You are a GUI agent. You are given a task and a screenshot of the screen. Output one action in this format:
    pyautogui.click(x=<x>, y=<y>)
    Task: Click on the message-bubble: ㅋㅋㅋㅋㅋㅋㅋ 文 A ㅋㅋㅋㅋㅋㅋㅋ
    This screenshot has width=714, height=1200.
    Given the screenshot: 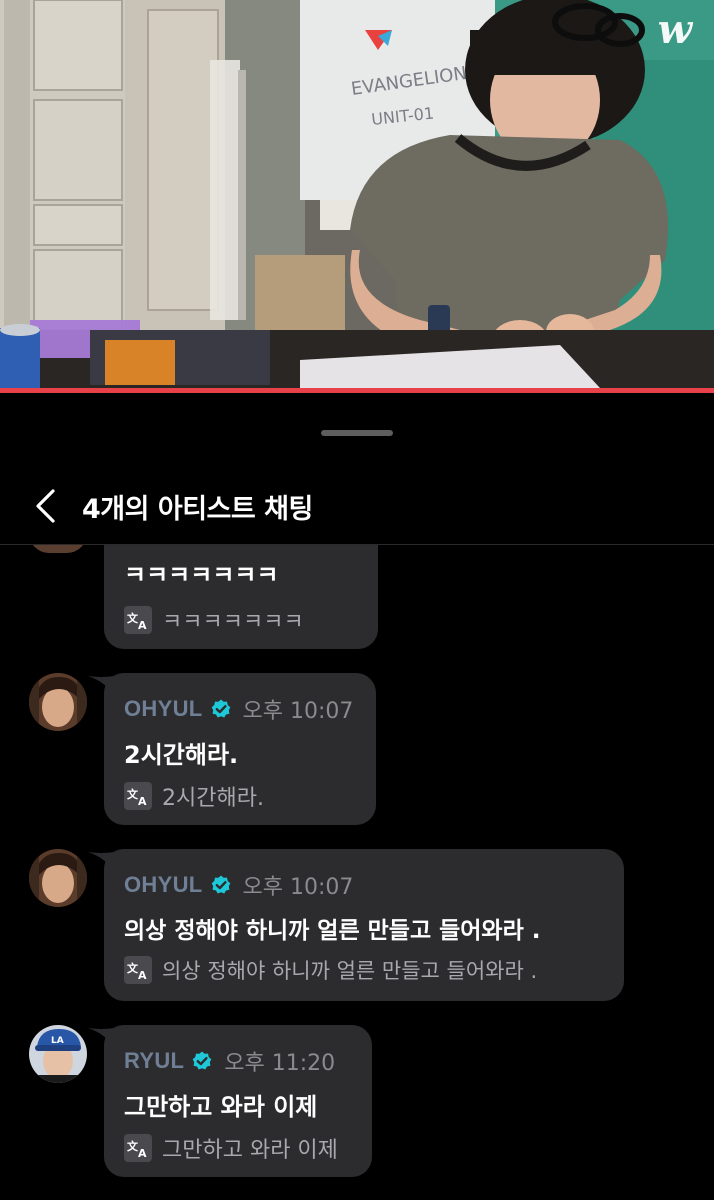 What is the action you would take?
    pyautogui.click(x=241, y=597)
    